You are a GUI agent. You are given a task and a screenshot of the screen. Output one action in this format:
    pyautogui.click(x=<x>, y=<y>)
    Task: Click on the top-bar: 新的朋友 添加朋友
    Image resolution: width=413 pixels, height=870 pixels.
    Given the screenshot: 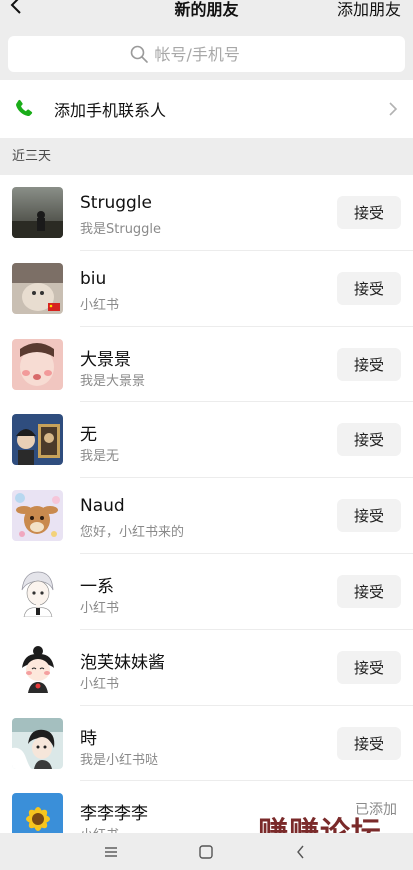 What is the action you would take?
    pyautogui.click(x=206, y=11)
    